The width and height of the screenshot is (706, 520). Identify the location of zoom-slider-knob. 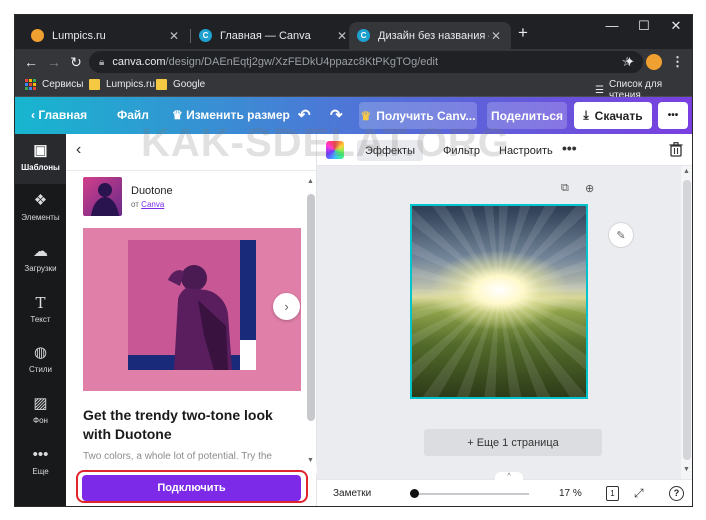
(414, 493).